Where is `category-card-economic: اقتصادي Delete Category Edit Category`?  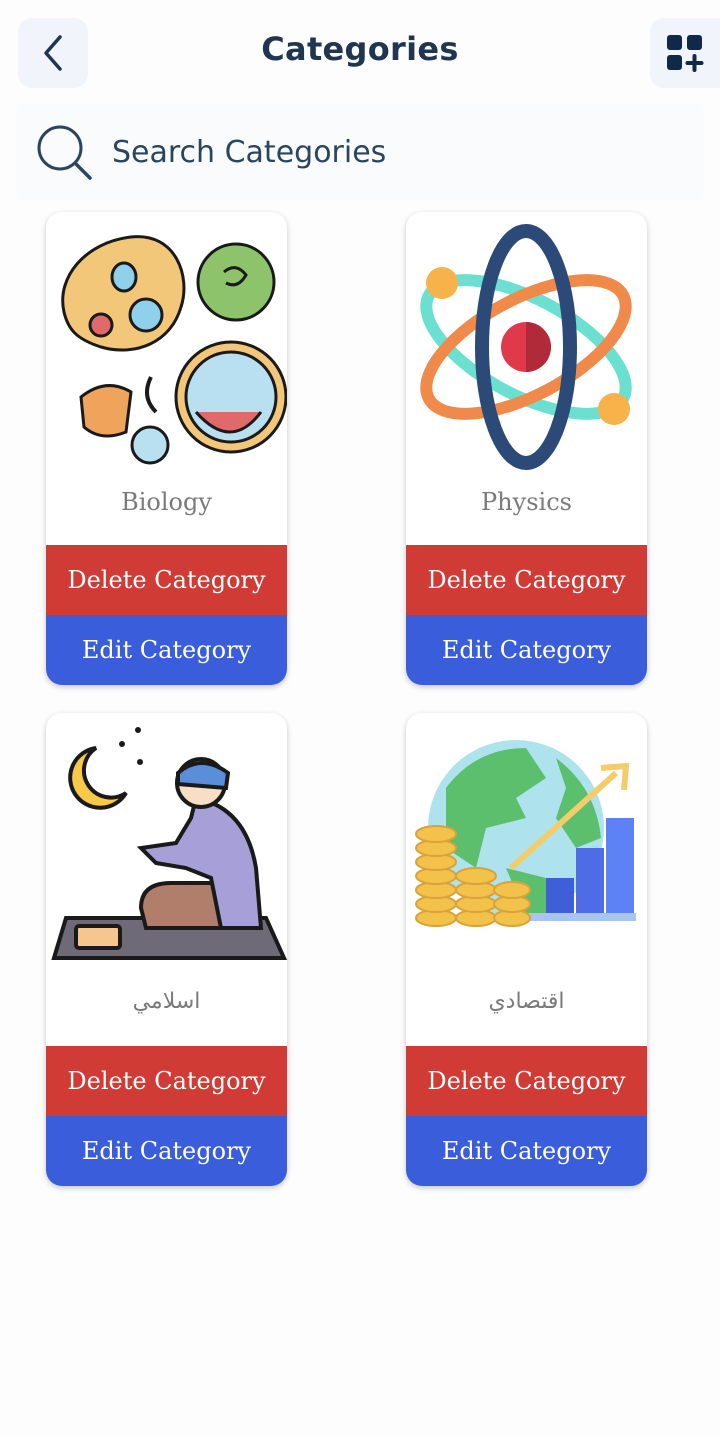
category-card-economic: اقتصادي Delete Category Edit Category is located at coordinates (526, 949).